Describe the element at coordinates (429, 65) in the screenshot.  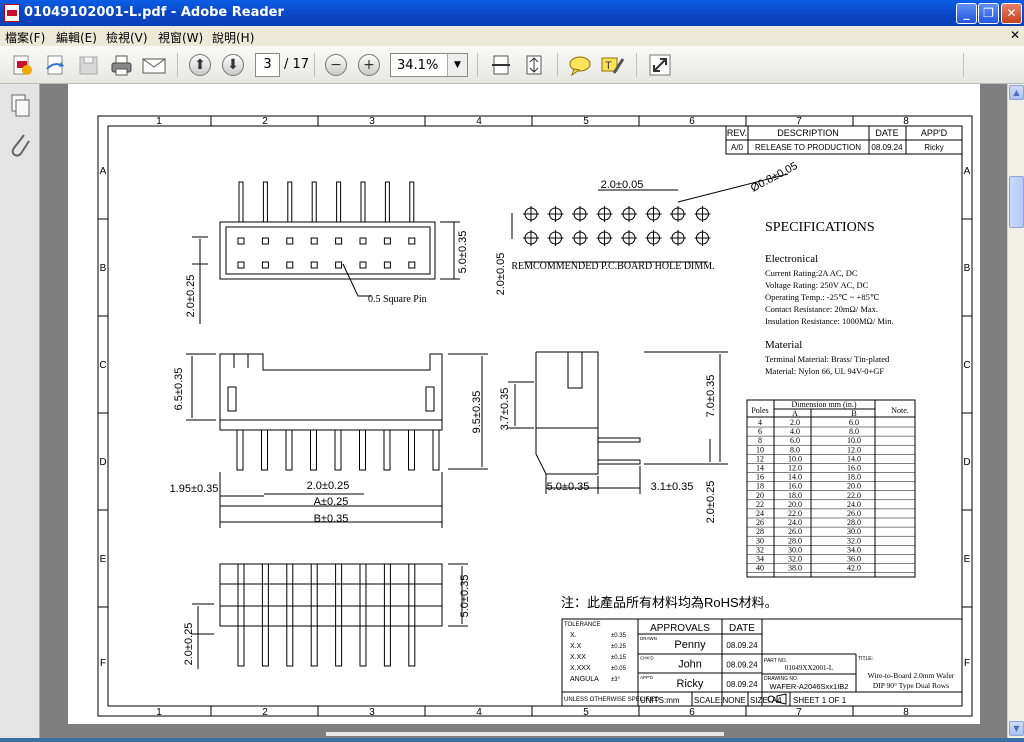
I see `zoom-select: 34.1% ▼` at that location.